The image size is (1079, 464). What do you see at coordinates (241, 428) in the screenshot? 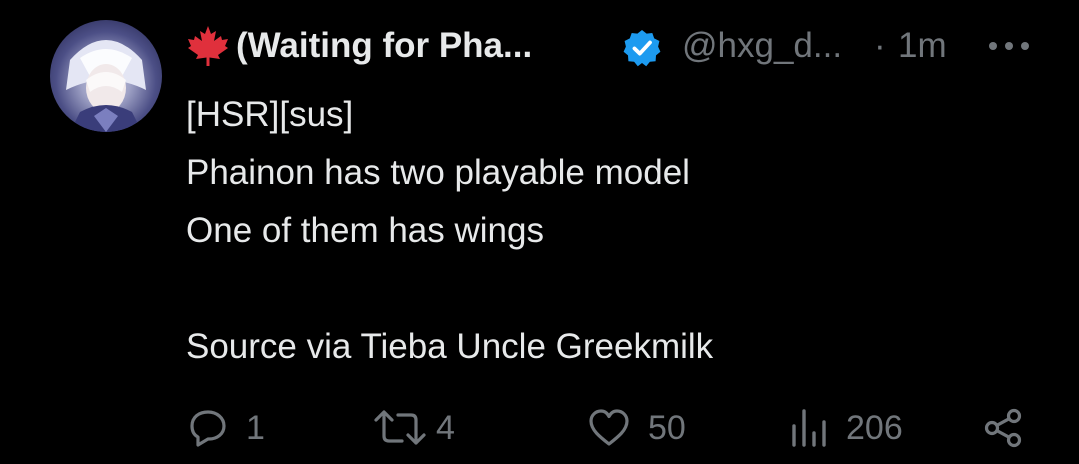
I see `reply-button: 1` at bounding box center [241, 428].